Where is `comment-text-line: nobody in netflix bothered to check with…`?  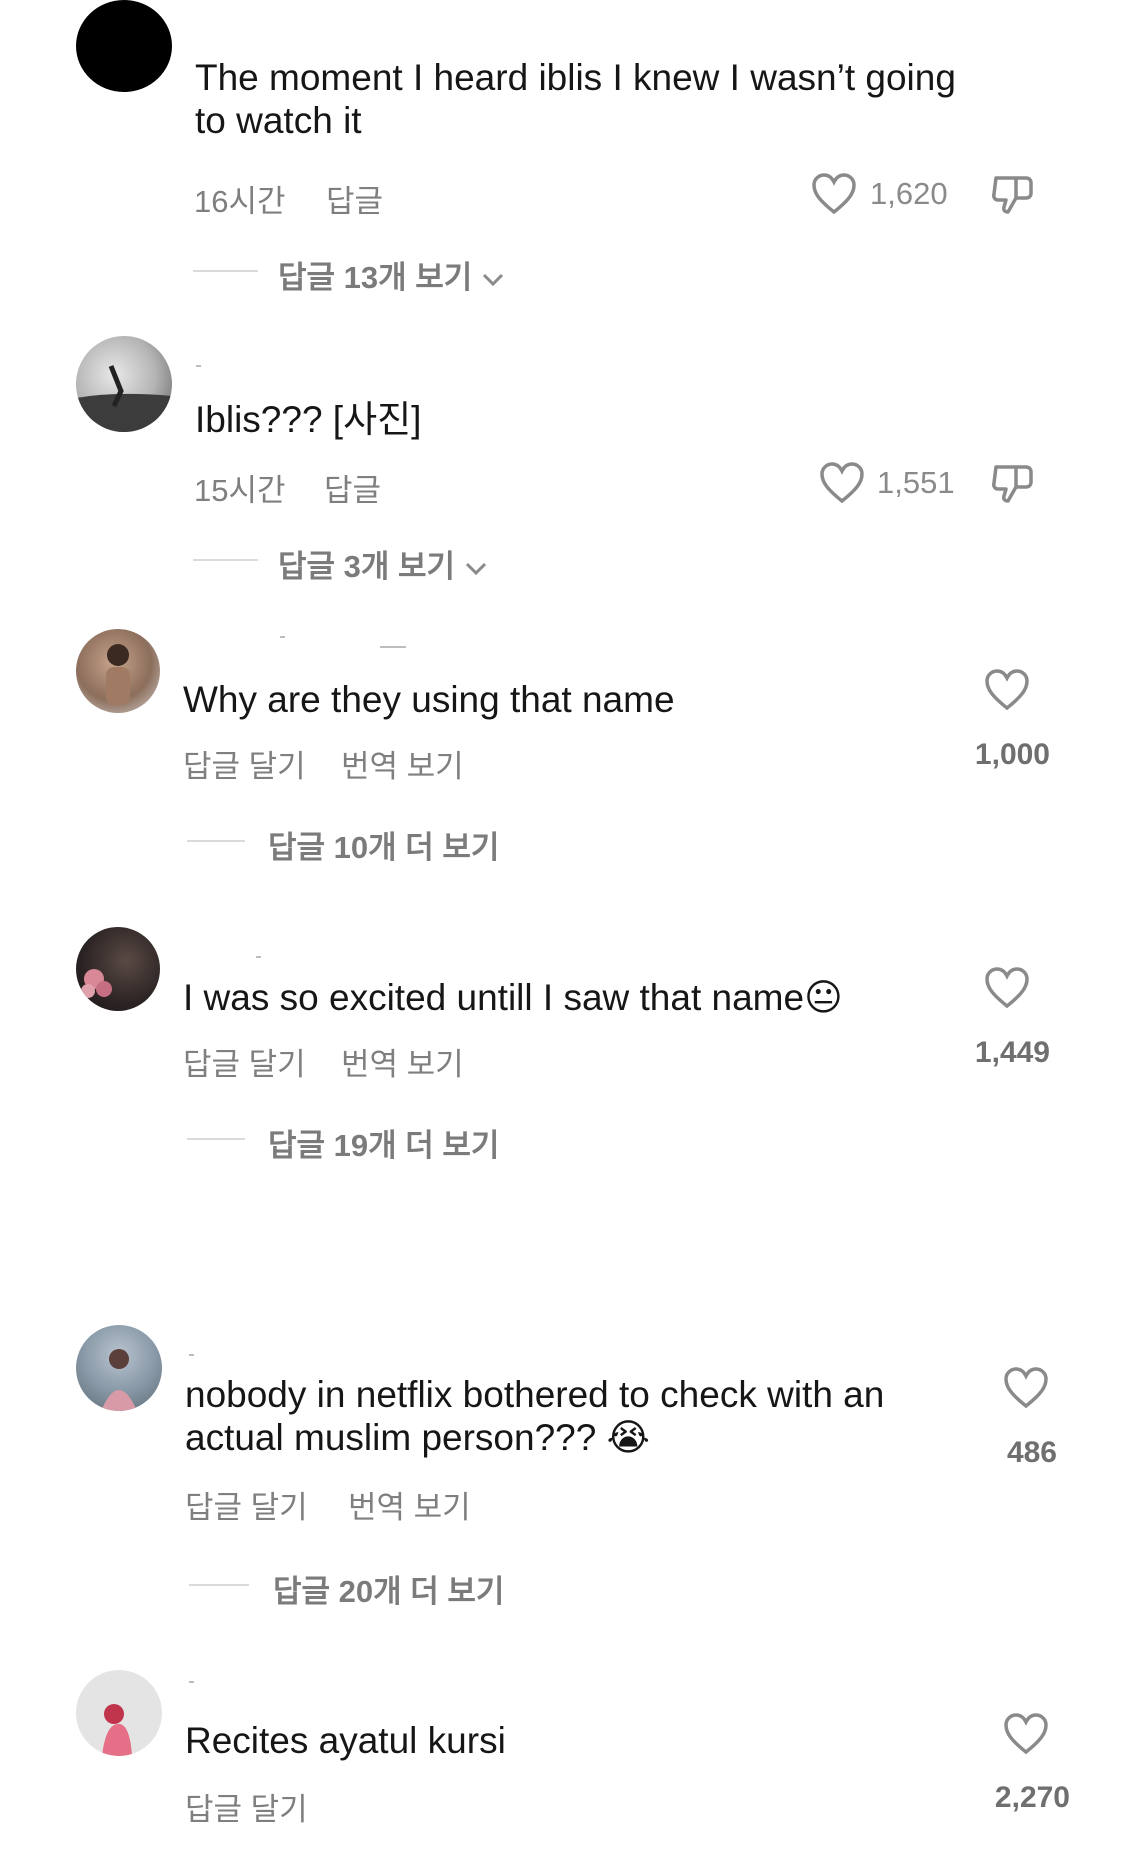 comment-text-line: nobody in netflix bothered to check with… is located at coordinates (535, 1394).